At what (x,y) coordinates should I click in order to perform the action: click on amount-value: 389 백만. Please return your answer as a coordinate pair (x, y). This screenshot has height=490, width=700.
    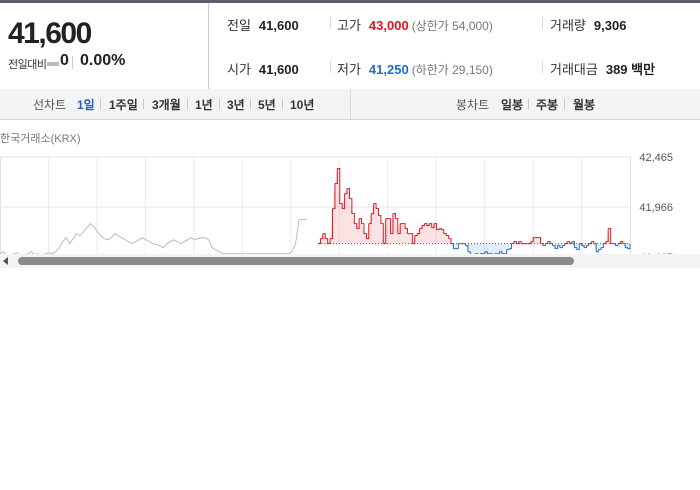
    Looking at the image, I should click on (630, 69).